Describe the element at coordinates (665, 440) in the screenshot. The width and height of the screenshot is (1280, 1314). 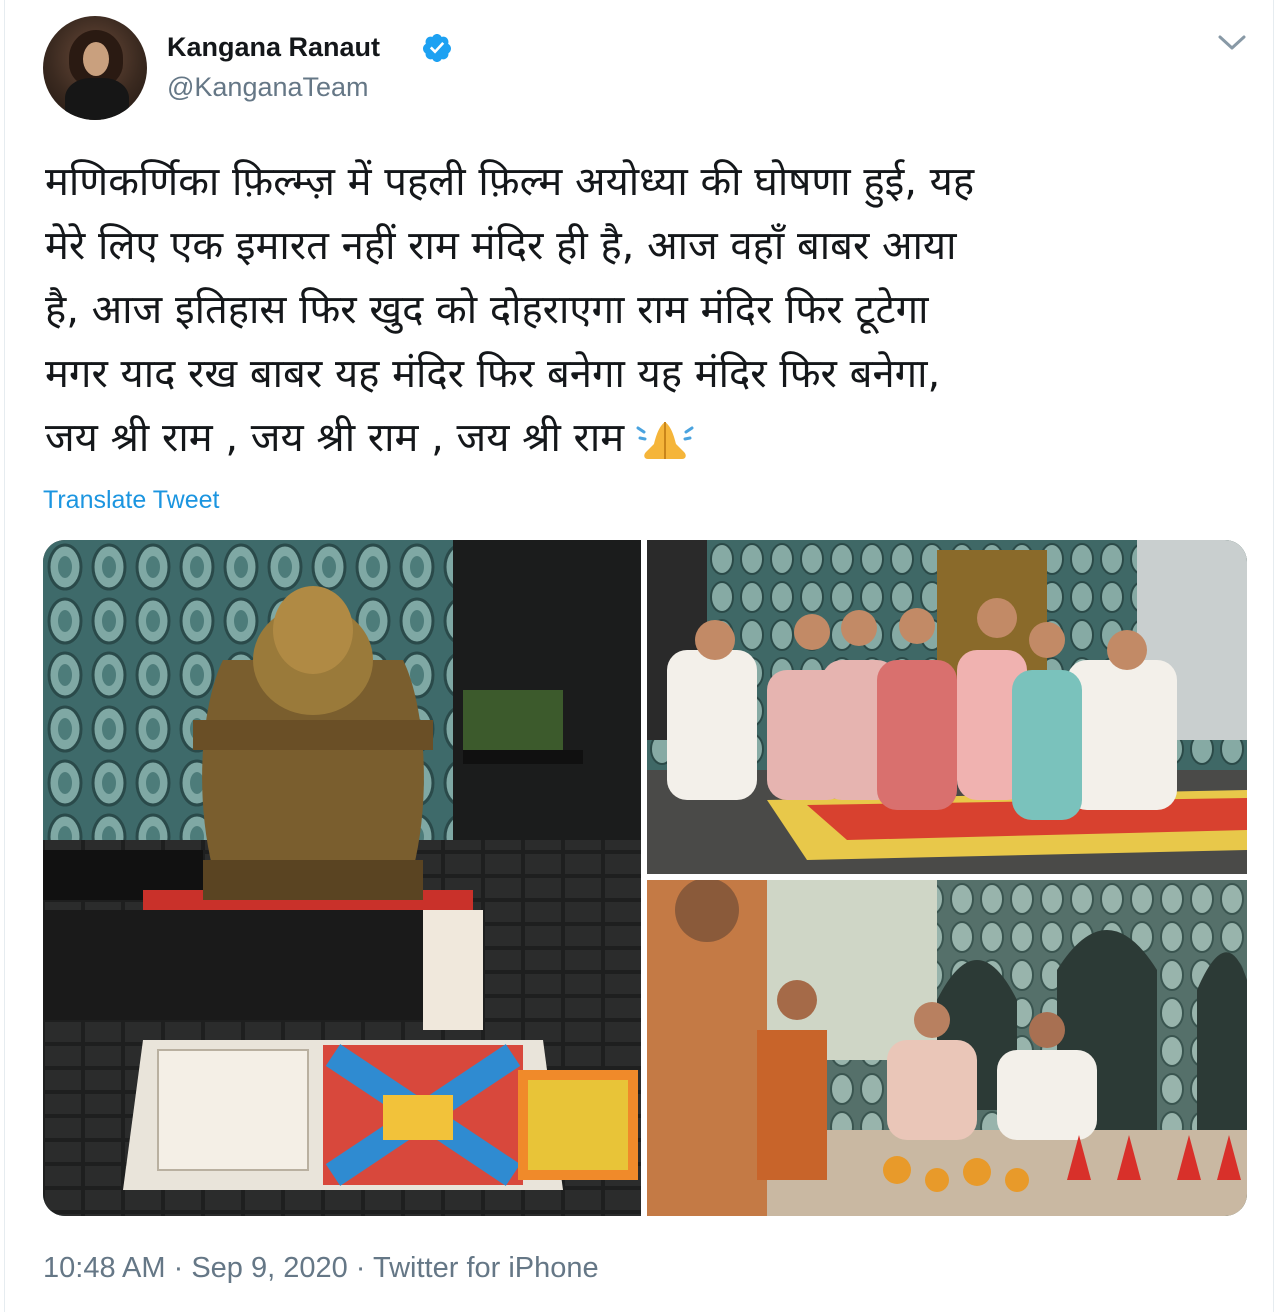
I see `folded-hands-emoji` at that location.